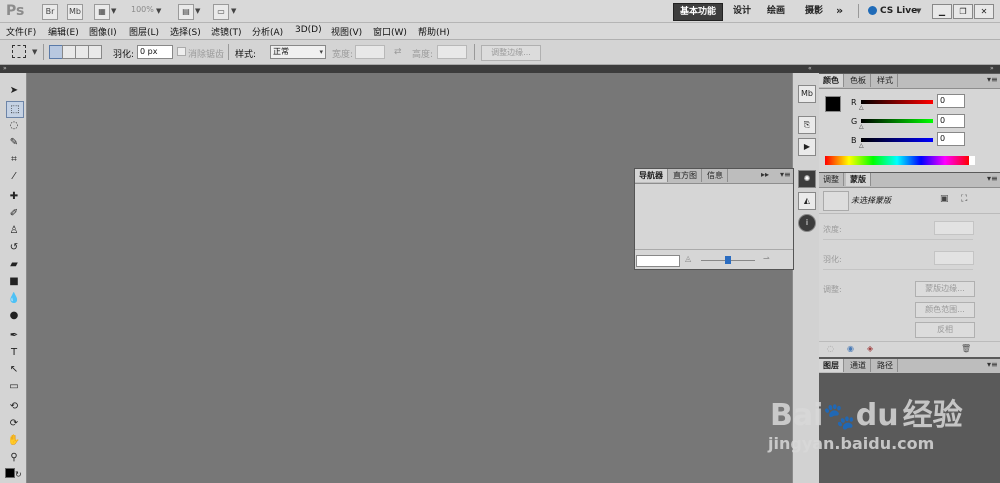 Image resolution: width=1000 pixels, height=483 pixels. What do you see at coordinates (658, 261) in the screenshot?
I see `zoom-value-input` at bounding box center [658, 261].